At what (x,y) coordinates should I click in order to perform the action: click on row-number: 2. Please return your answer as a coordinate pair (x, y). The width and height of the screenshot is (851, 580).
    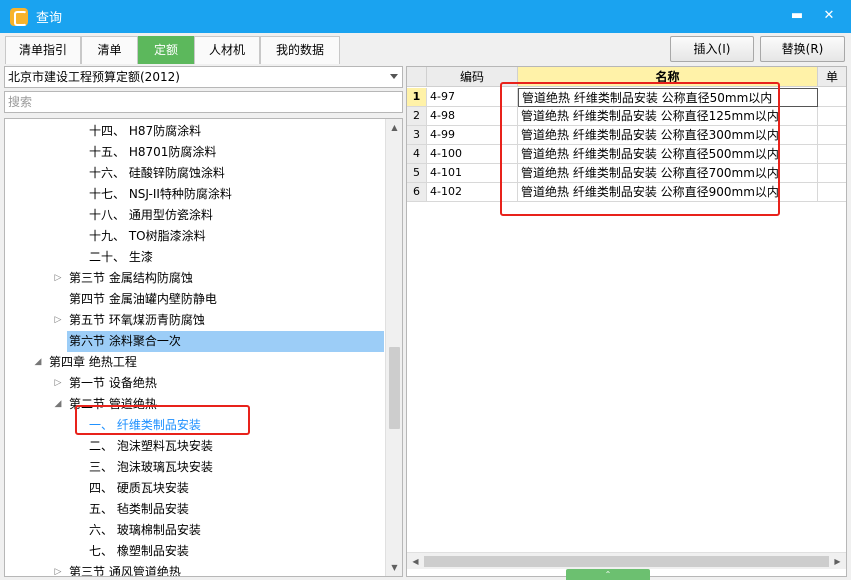
    Looking at the image, I should click on (417, 116).